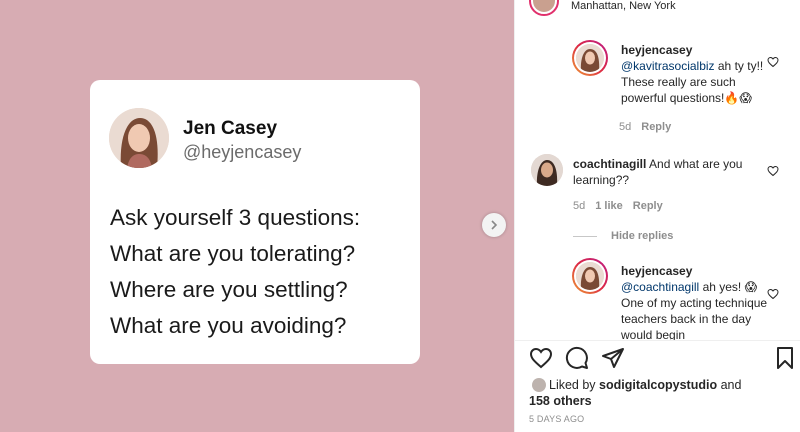 The width and height of the screenshot is (800, 432). Describe the element at coordinates (785, 358) in the screenshot. I see `bookmark-icon` at that location.